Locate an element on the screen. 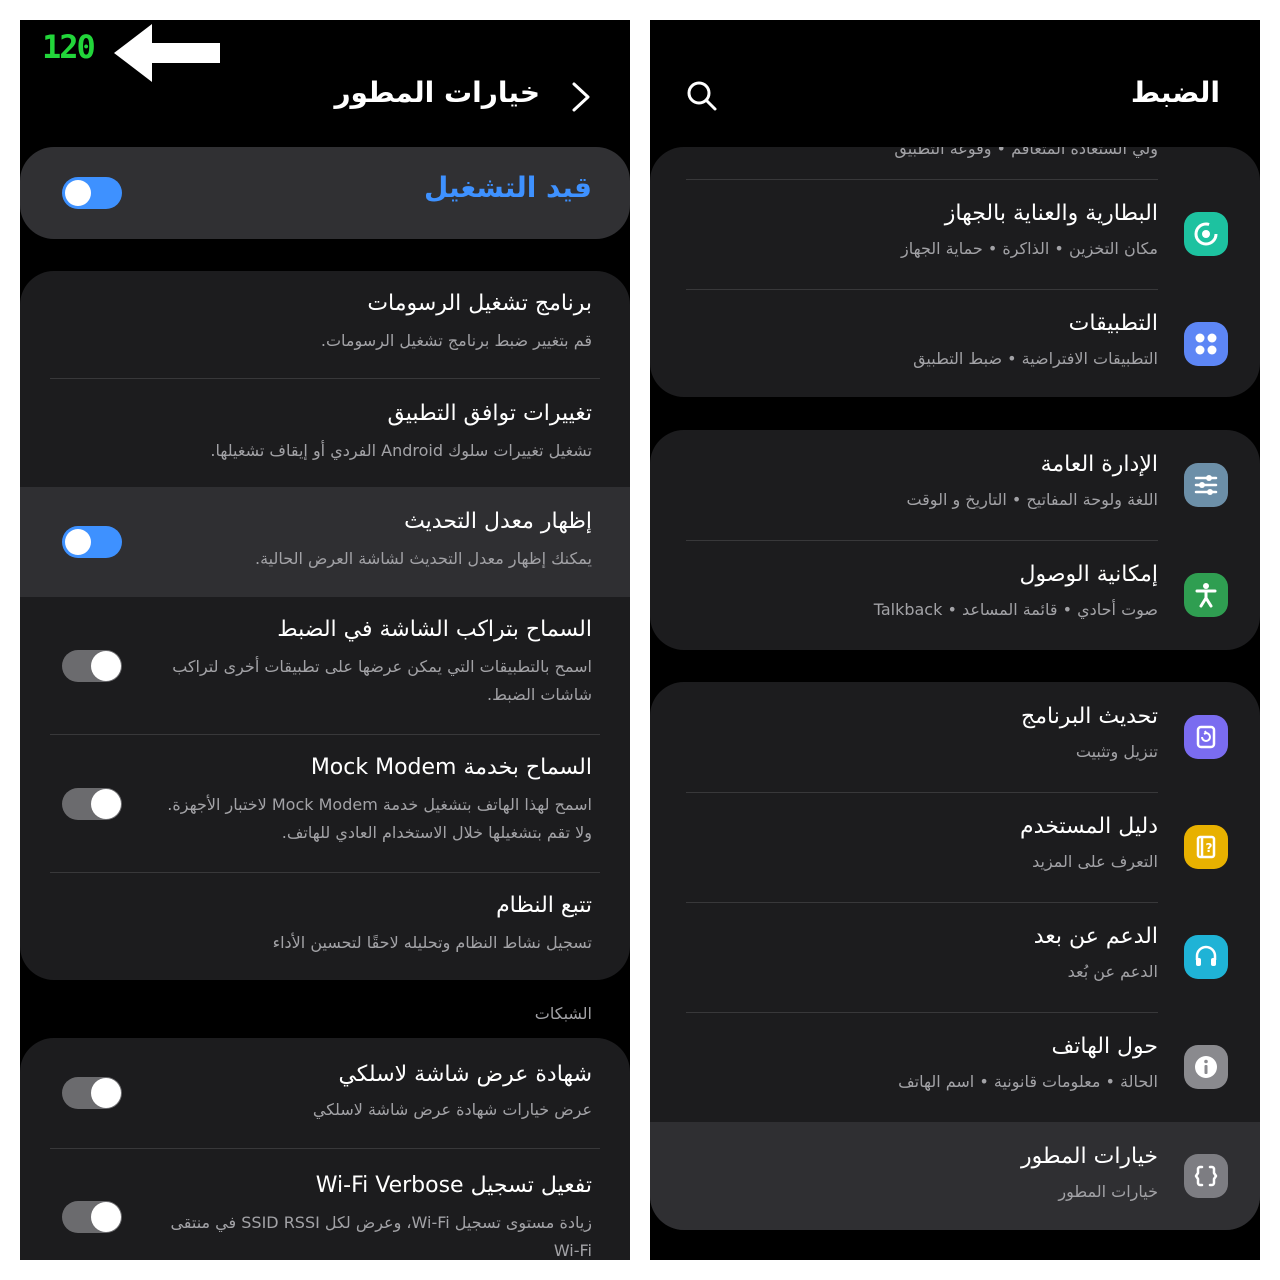  apps-icon is located at coordinates (1206, 344).